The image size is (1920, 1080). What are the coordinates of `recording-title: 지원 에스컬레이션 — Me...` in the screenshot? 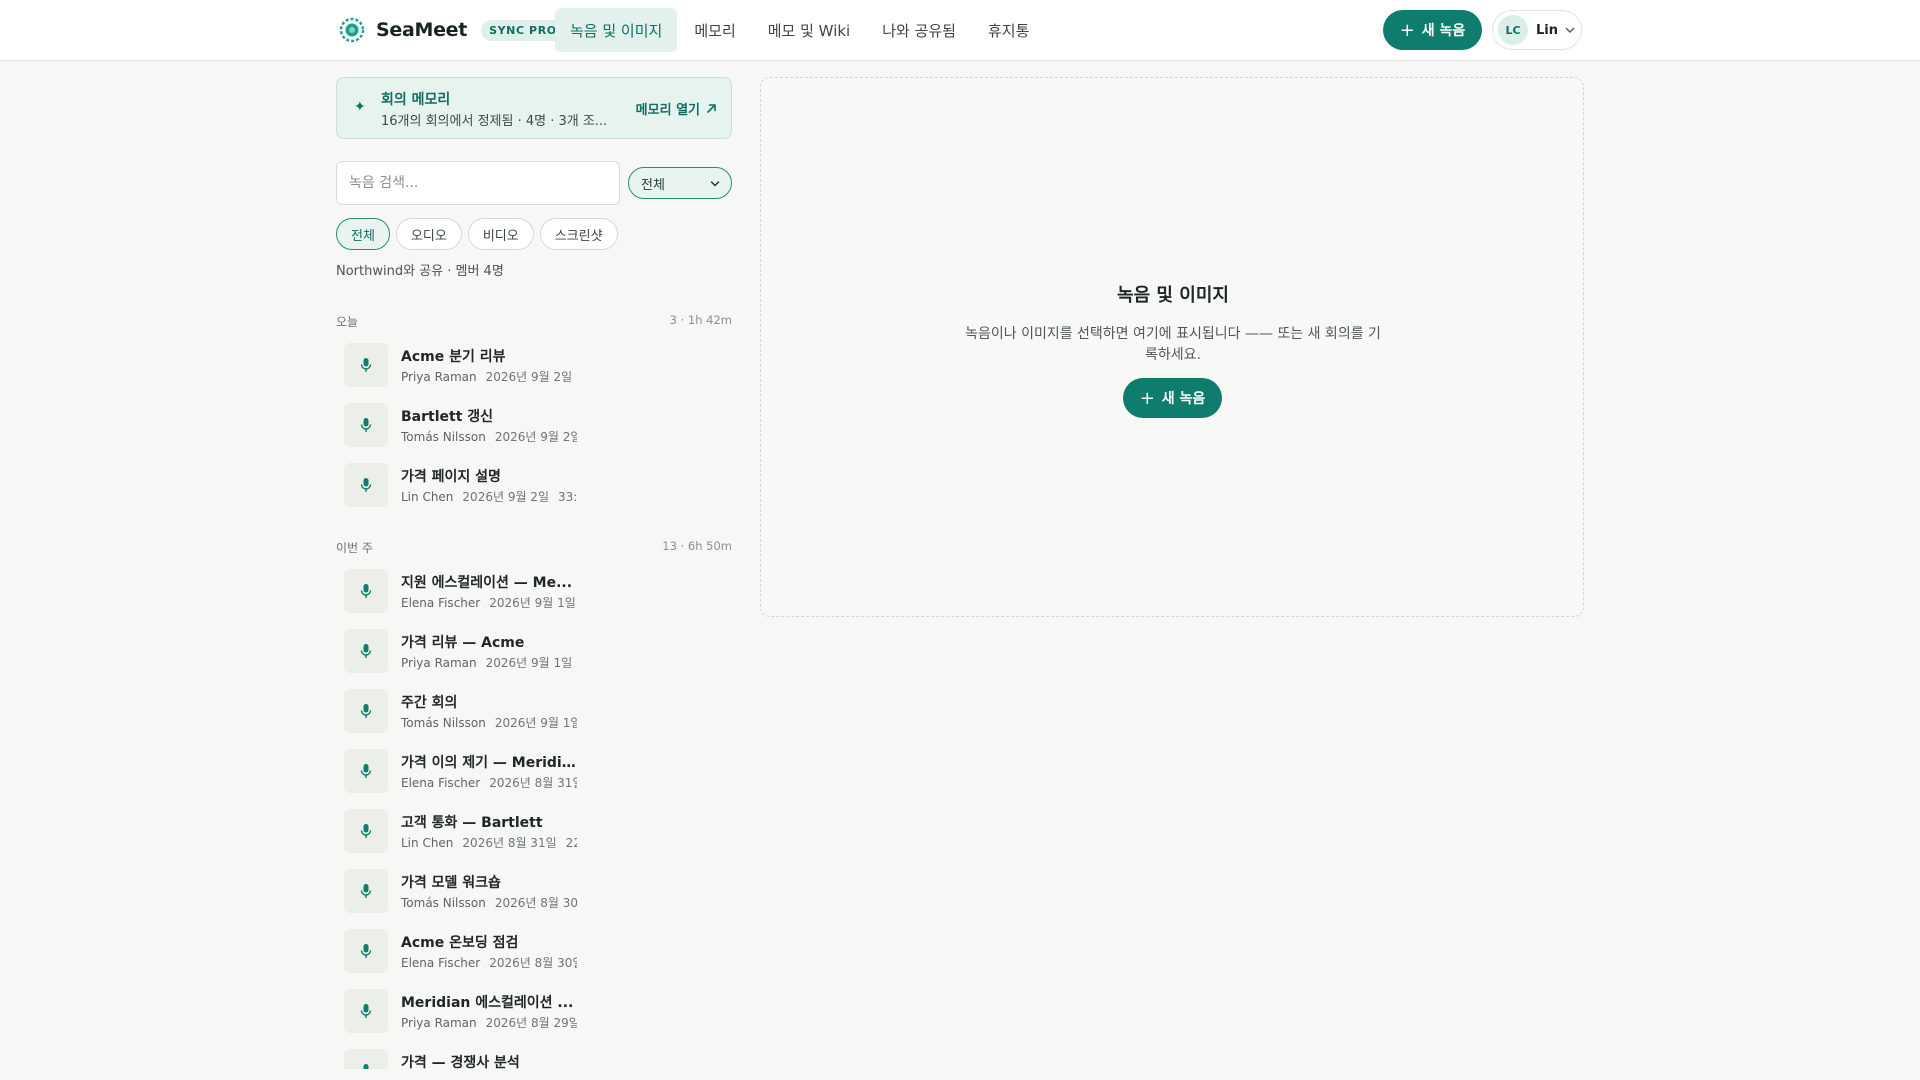 It's located at (487, 583).